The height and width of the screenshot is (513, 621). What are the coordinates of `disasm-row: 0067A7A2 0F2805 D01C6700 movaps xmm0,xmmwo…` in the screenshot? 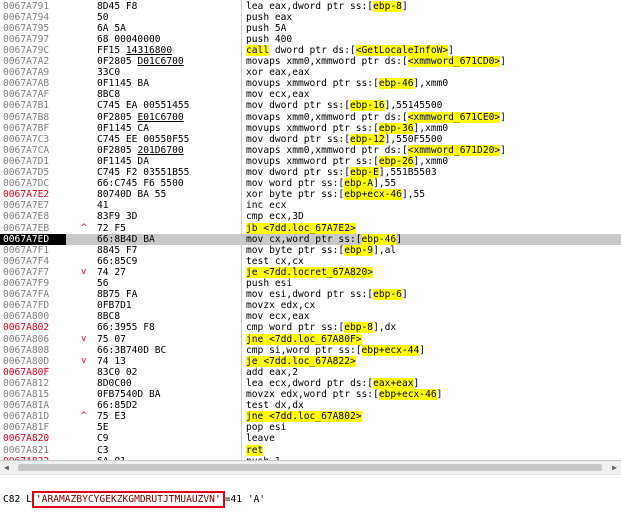 It's located at (310, 61).